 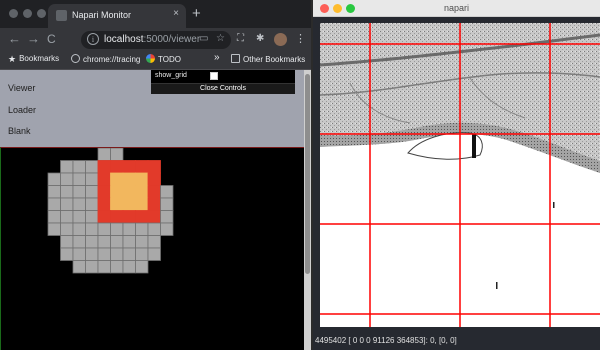 What do you see at coordinates (124, 39) in the screenshot?
I see `url-host: localhost` at bounding box center [124, 39].